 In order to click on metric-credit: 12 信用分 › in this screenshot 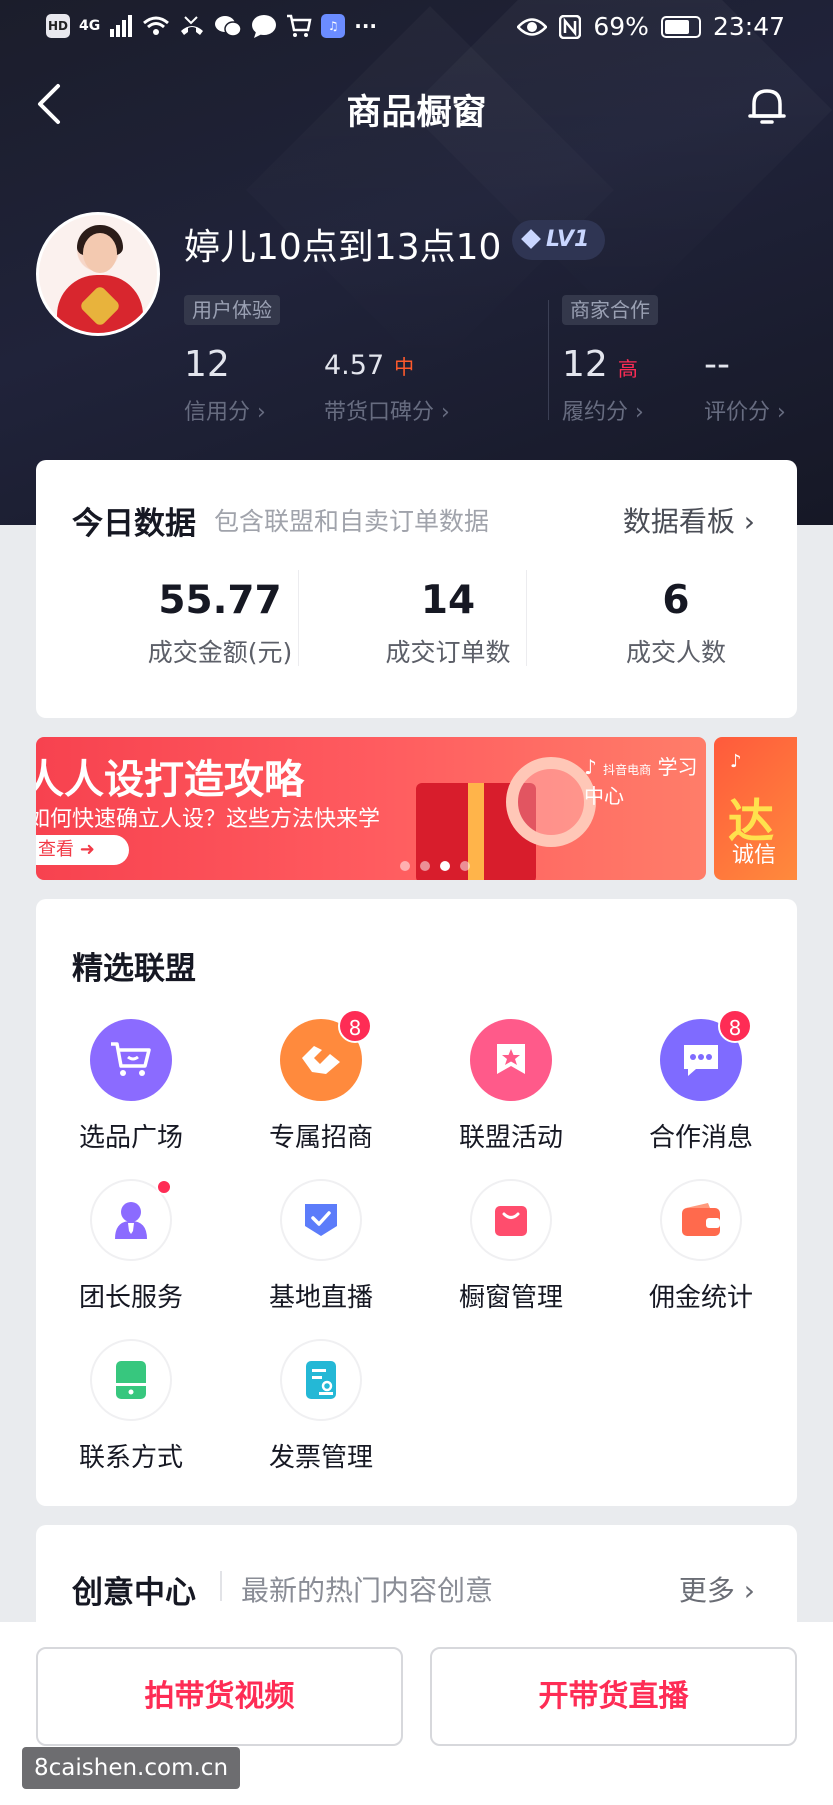, I will do `click(225, 384)`.